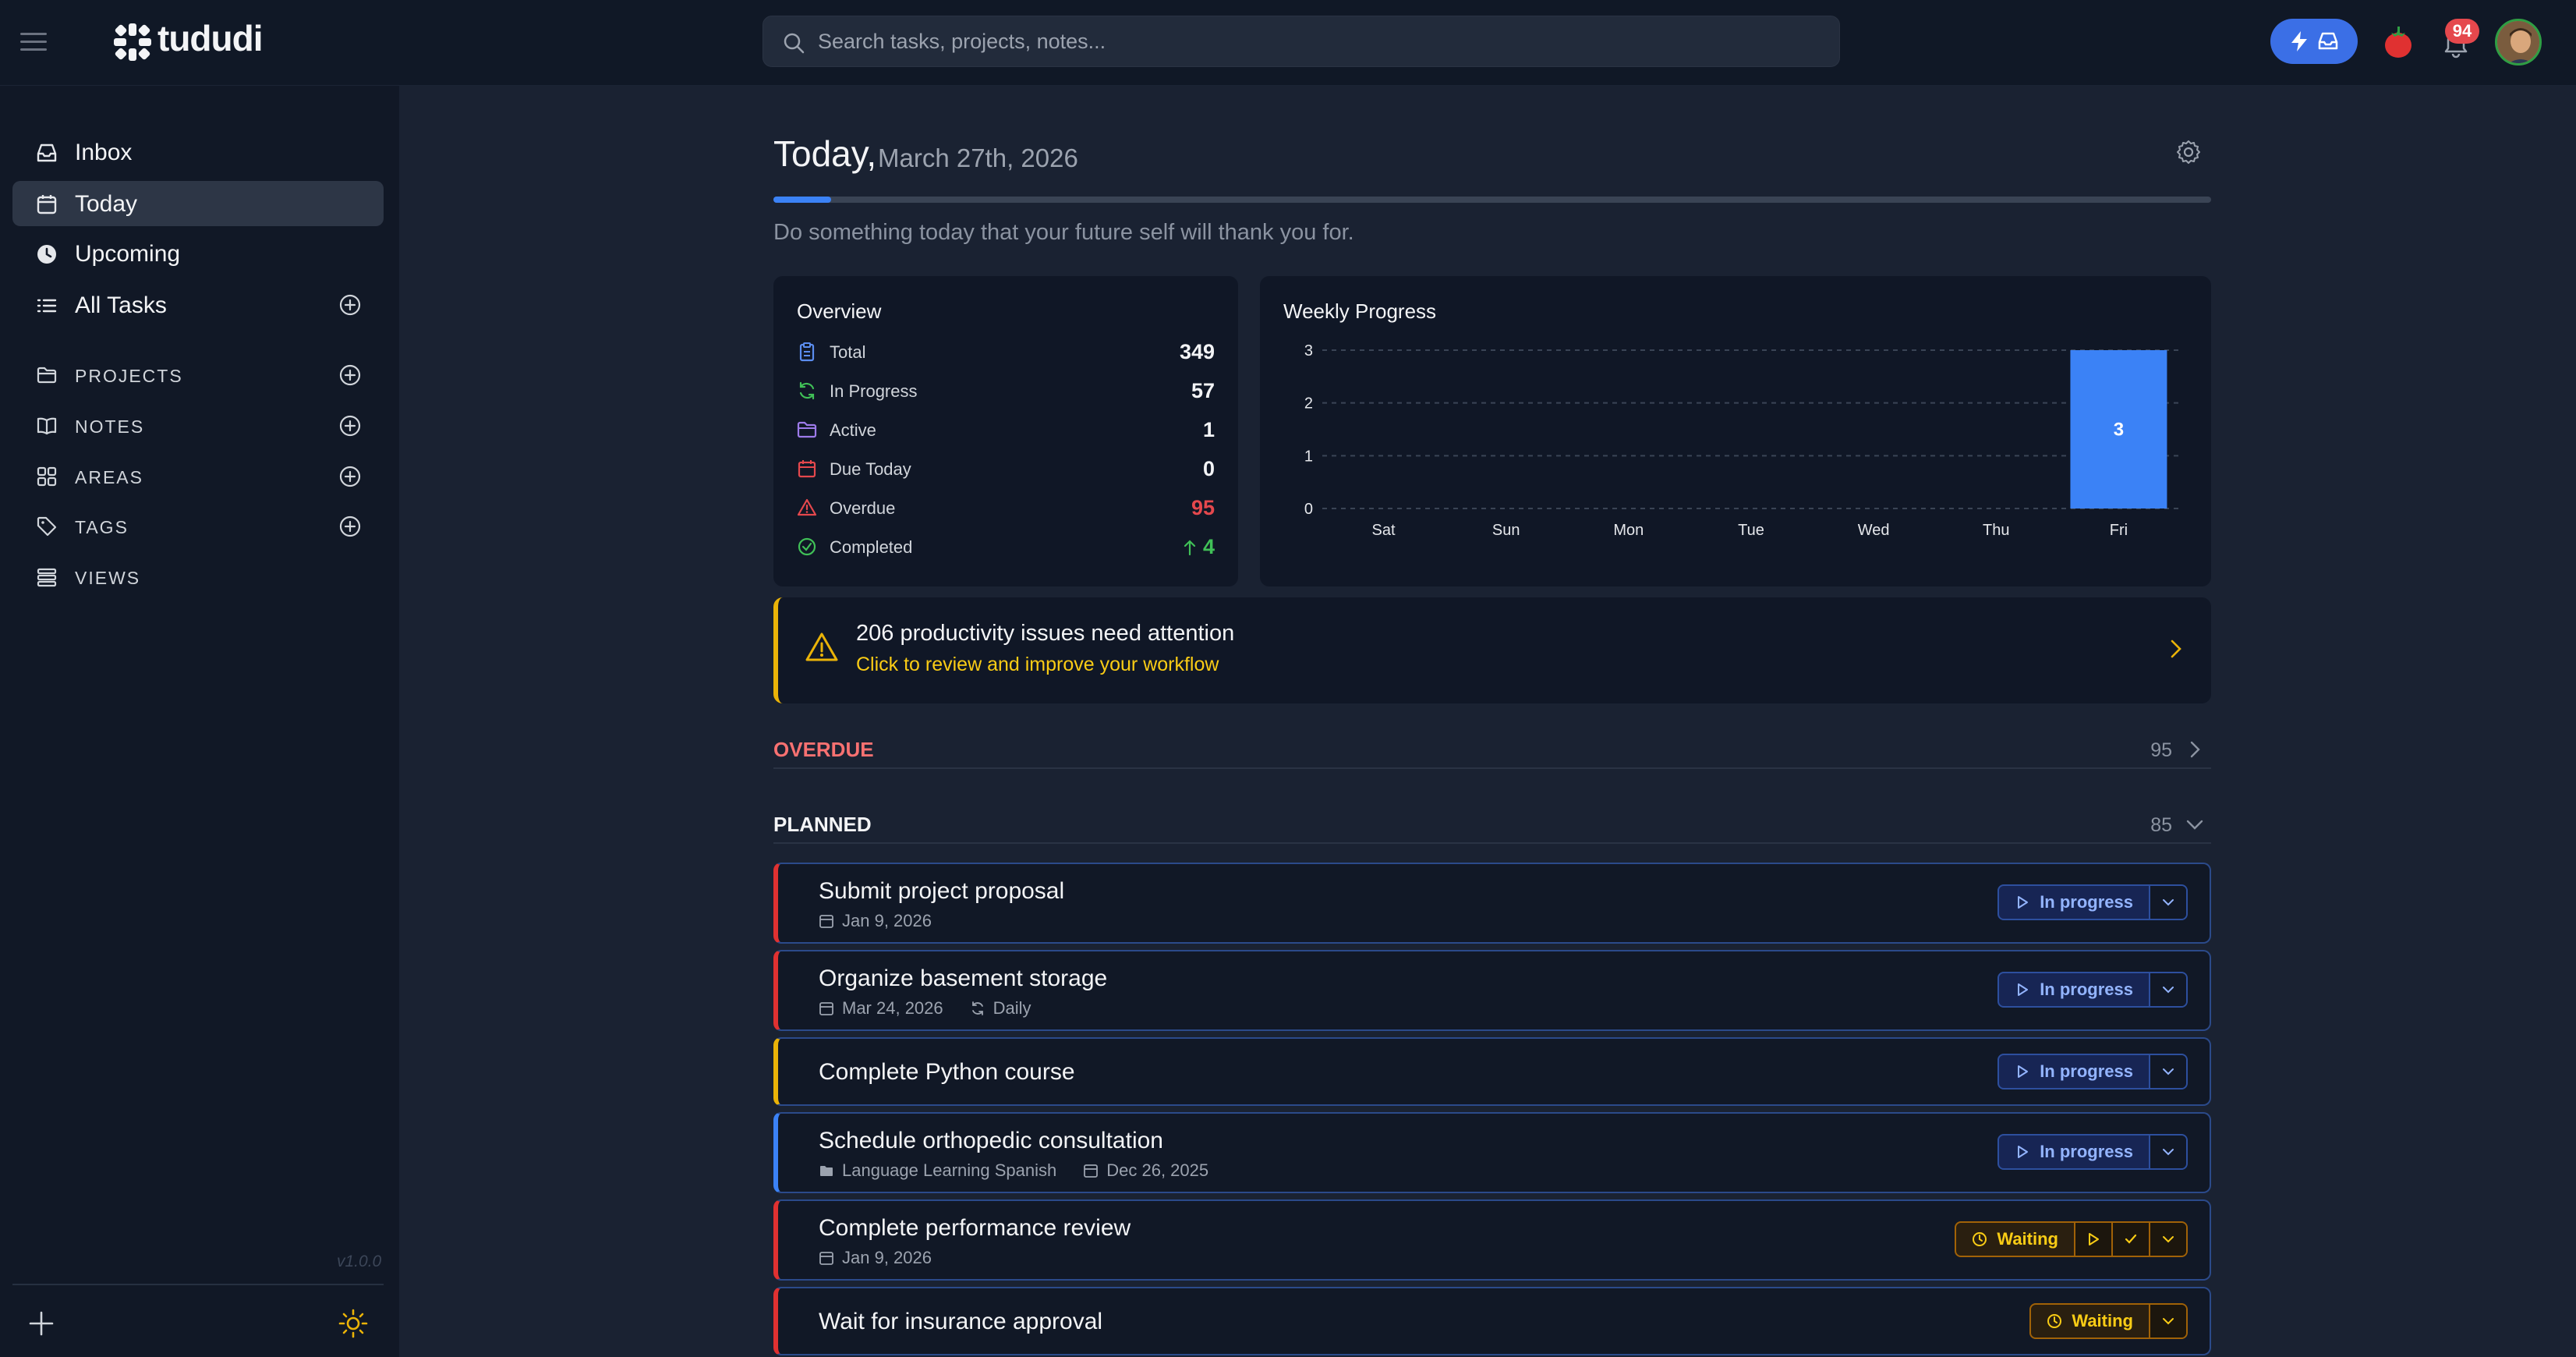  I want to click on add-tag-icon, so click(350, 526).